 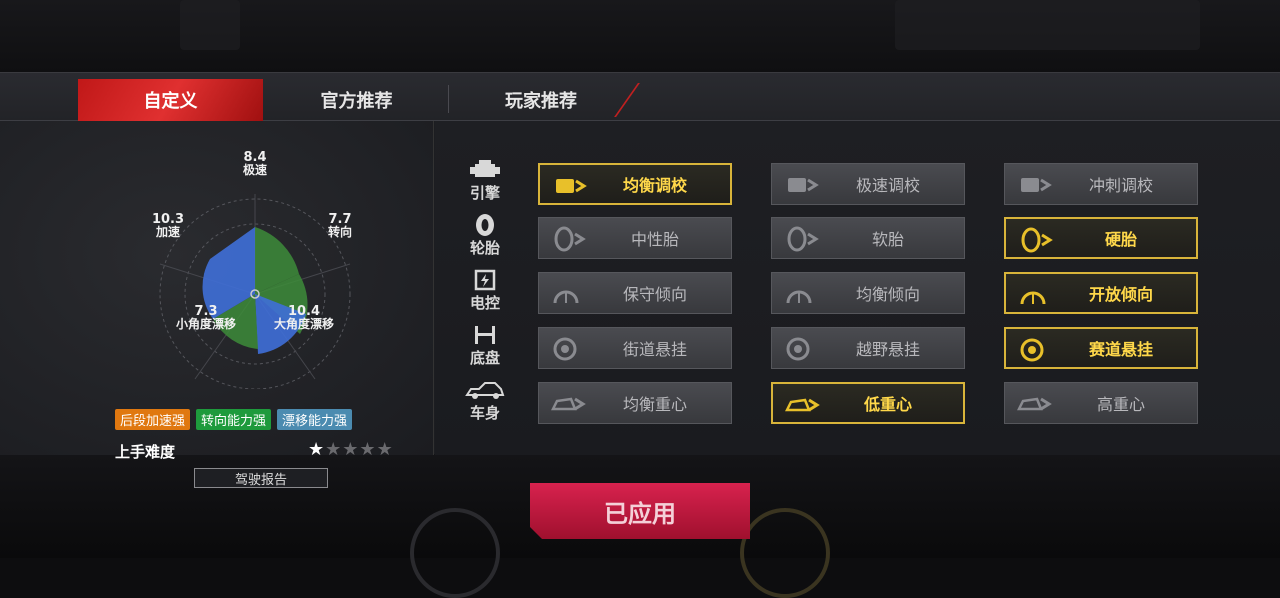 I want to click on chassis-icon, so click(x=485, y=335).